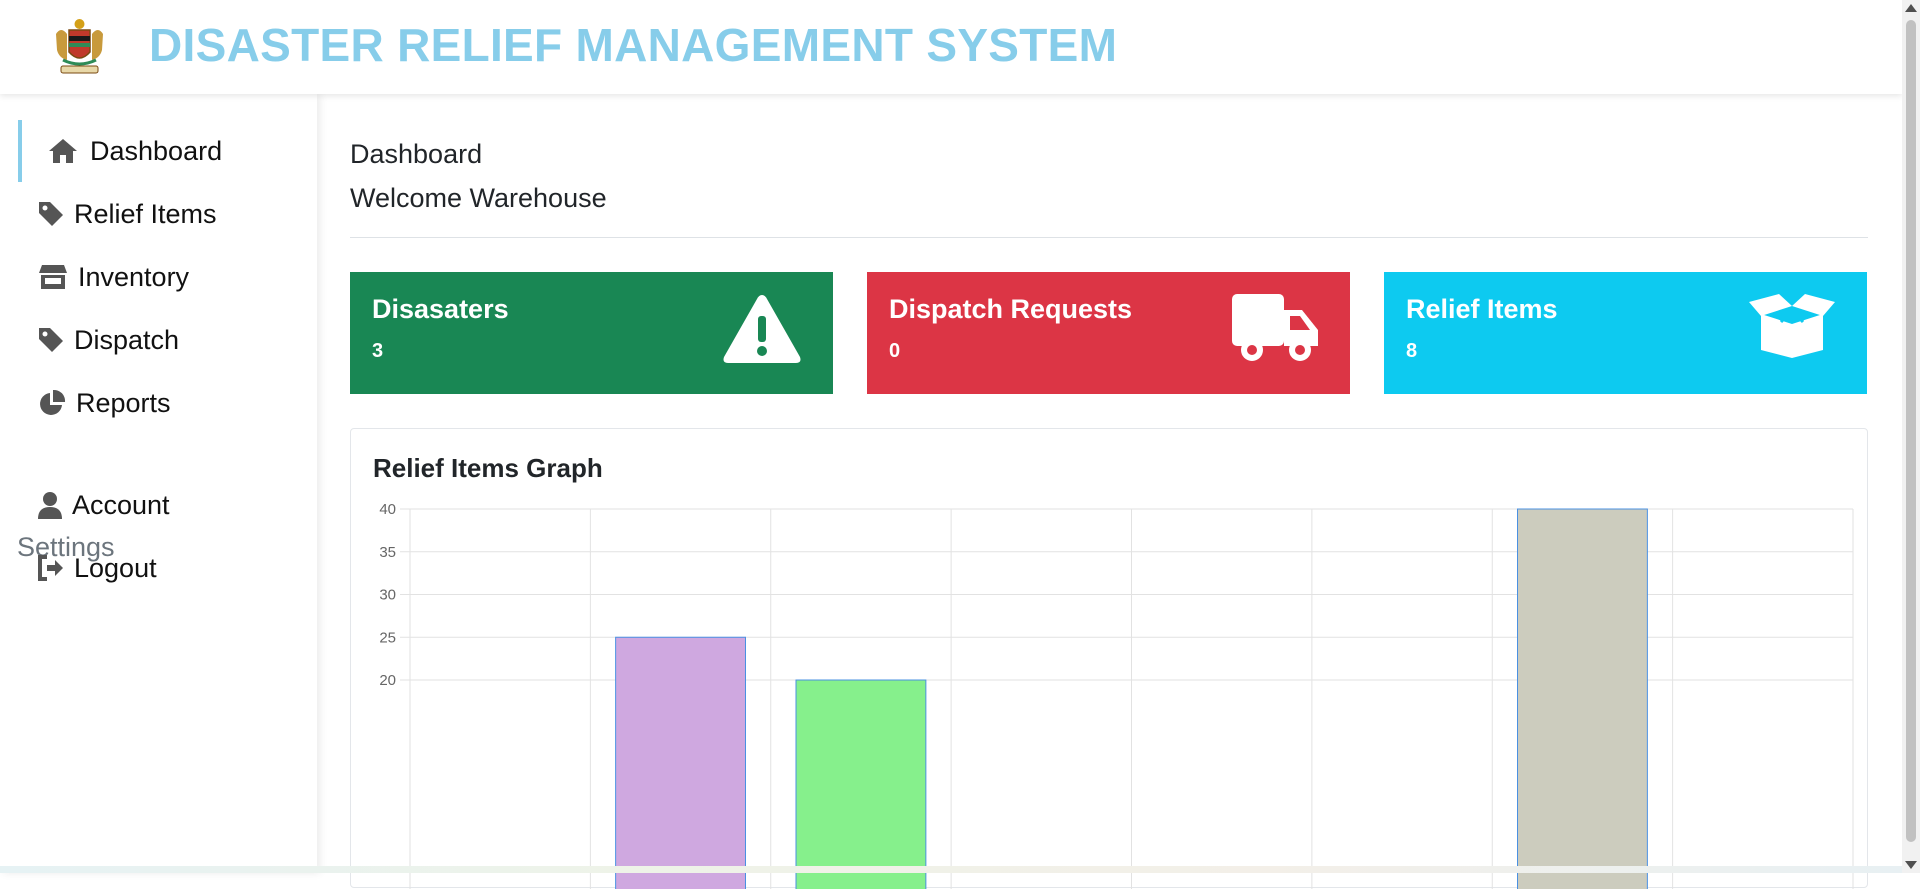 This screenshot has width=1920, height=889. What do you see at coordinates (895, 351) in the screenshot?
I see `card-value: 0` at bounding box center [895, 351].